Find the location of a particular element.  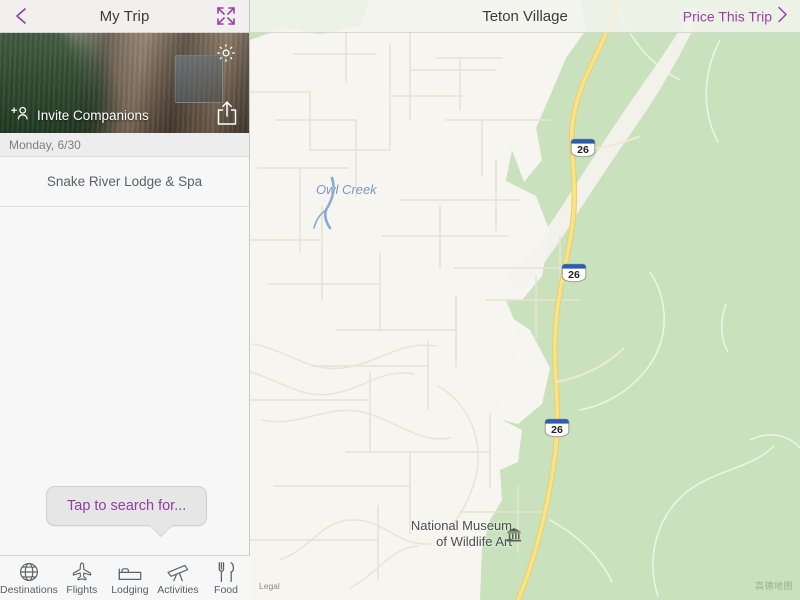

itinerary-day-header: Monday, 6/30 is located at coordinates (124, 145).